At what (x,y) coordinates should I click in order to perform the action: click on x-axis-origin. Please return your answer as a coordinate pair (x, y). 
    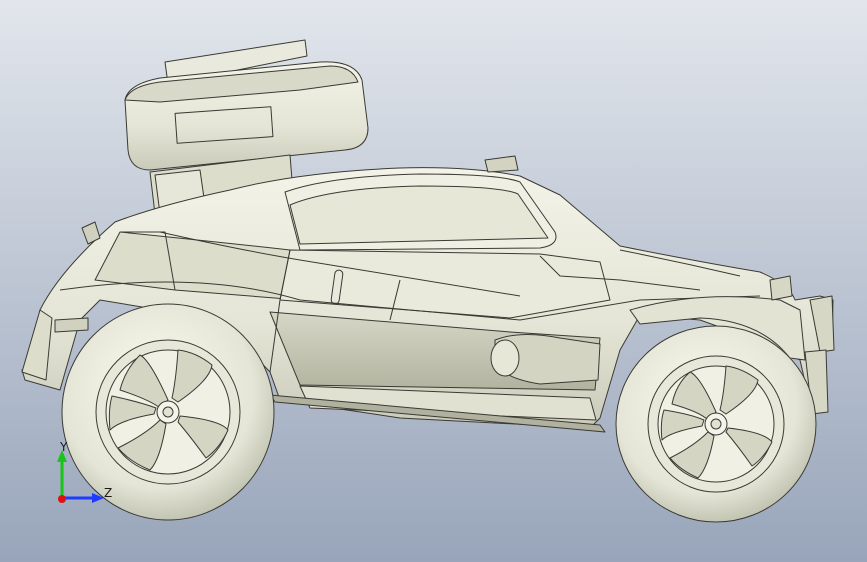
    Looking at the image, I should click on (62, 499).